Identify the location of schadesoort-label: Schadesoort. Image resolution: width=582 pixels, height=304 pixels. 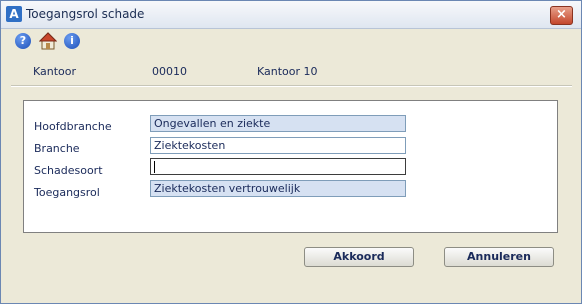
(68, 170).